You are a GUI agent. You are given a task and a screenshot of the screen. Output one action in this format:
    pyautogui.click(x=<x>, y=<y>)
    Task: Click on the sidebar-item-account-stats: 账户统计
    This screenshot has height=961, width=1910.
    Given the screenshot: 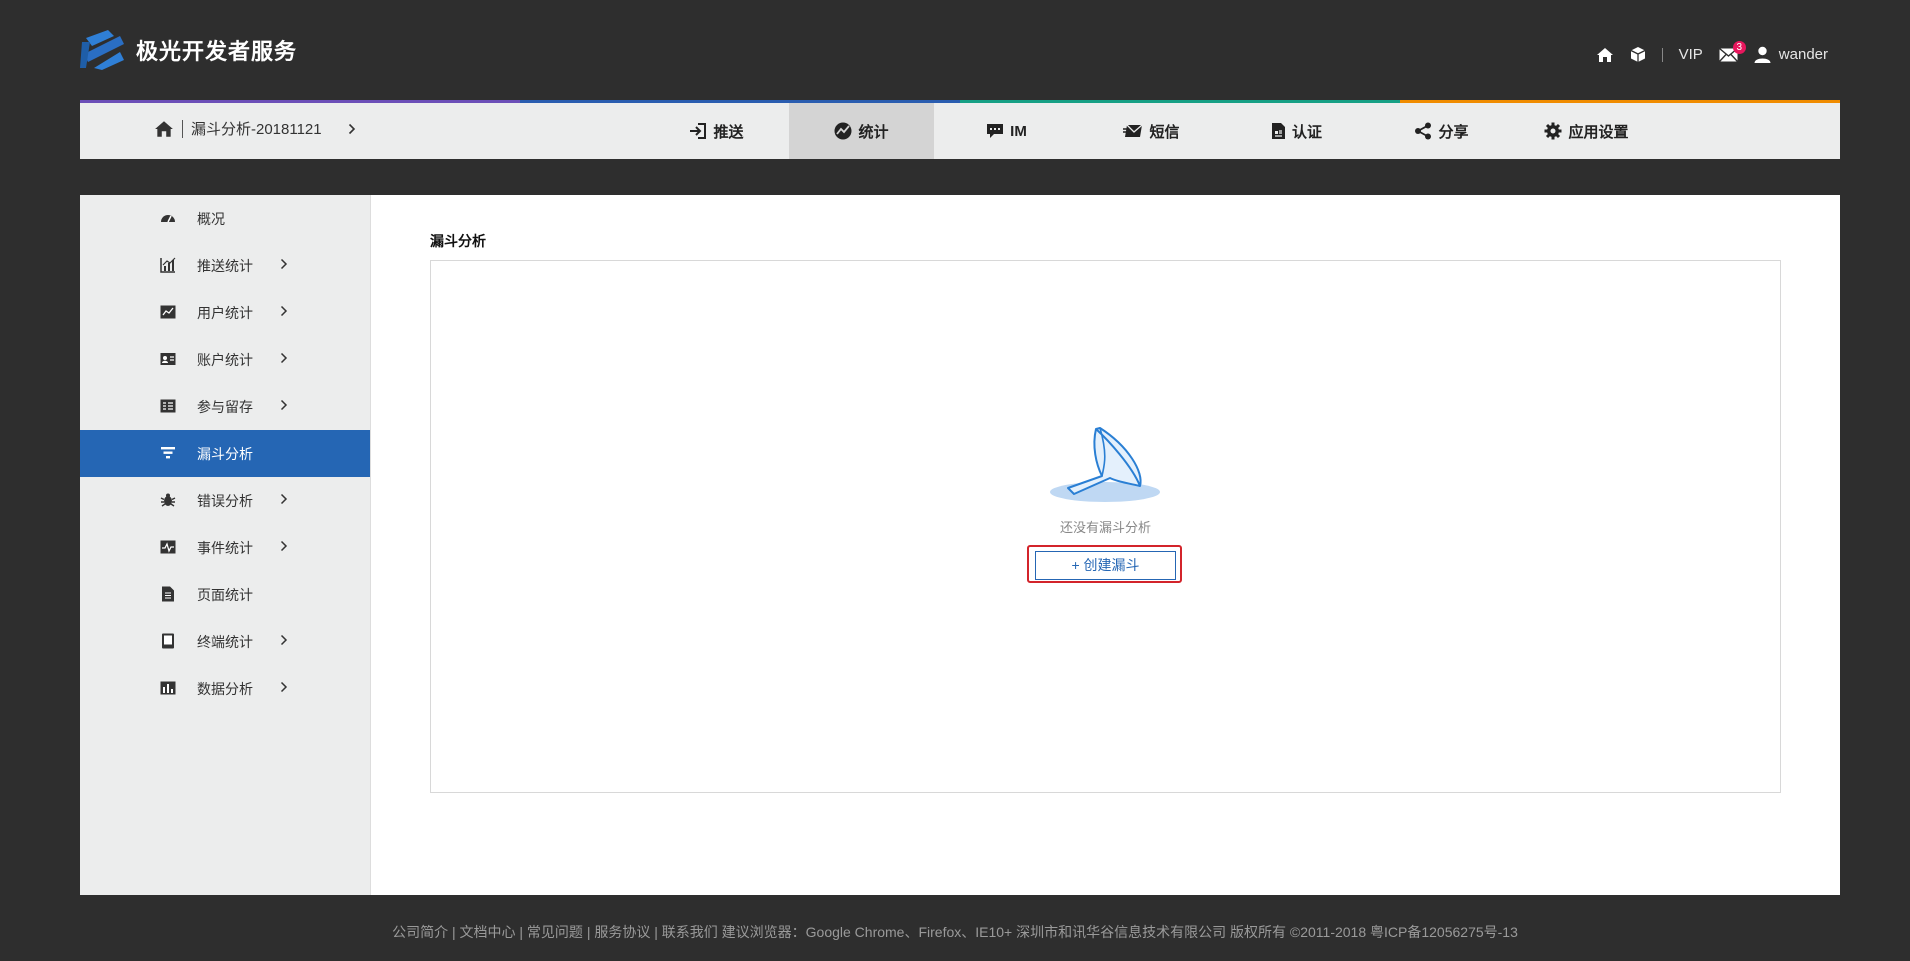 What is the action you would take?
    pyautogui.click(x=225, y=359)
    